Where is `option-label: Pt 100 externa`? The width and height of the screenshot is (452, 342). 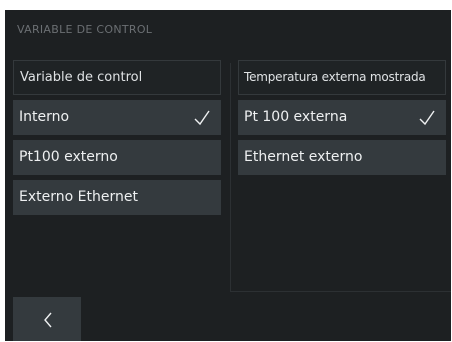
option-label: Pt 100 externa is located at coordinates (296, 117).